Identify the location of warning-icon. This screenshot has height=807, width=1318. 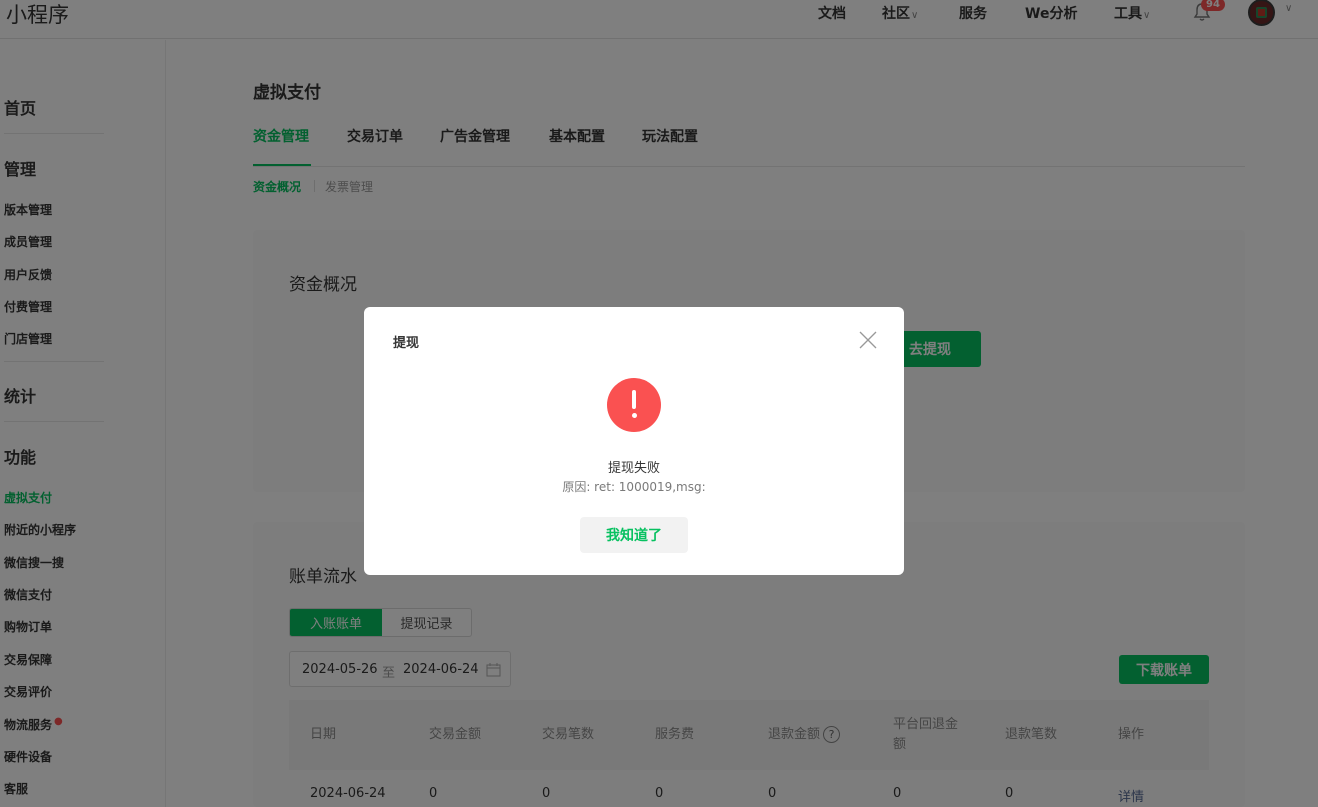
(634, 405).